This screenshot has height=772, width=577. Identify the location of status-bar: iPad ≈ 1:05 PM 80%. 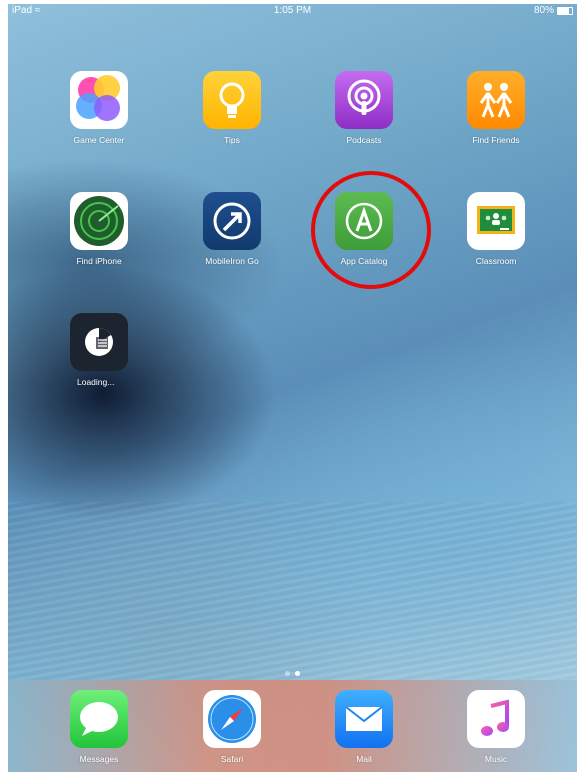
(292, 11).